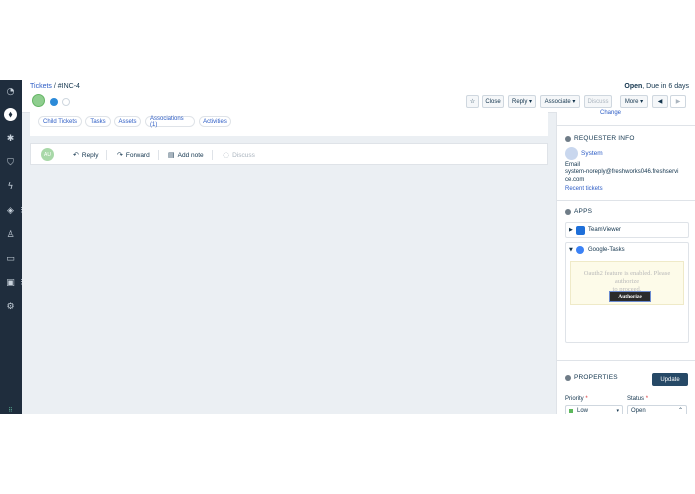  What do you see at coordinates (604, 230) in the screenshot?
I see `app-name: TeamViewer` at bounding box center [604, 230].